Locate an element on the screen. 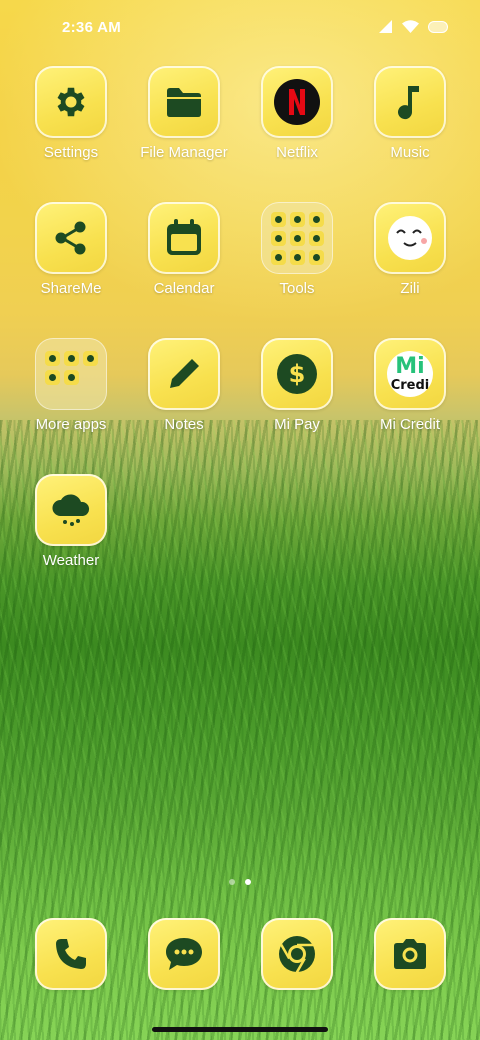 This screenshot has width=480, height=1040. more-apps-folder-icon is located at coordinates (71, 368).